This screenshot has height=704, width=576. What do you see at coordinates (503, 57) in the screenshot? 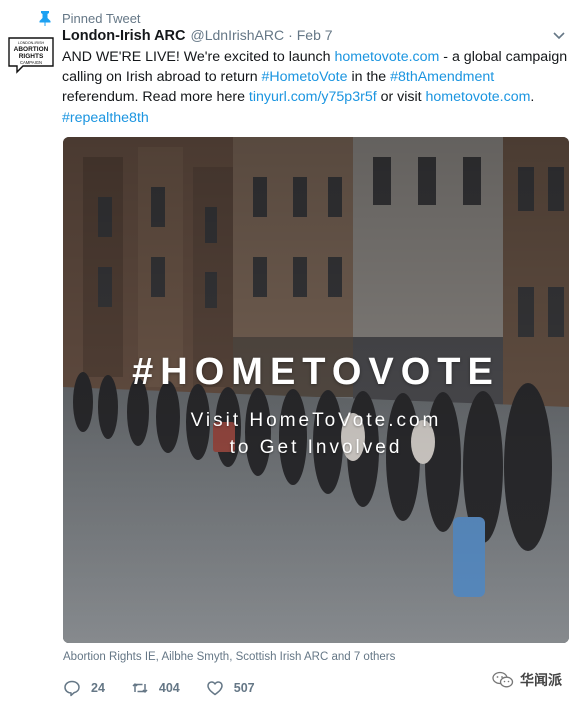
I see `tweet-text-segment: - a global campaign` at bounding box center [503, 57].